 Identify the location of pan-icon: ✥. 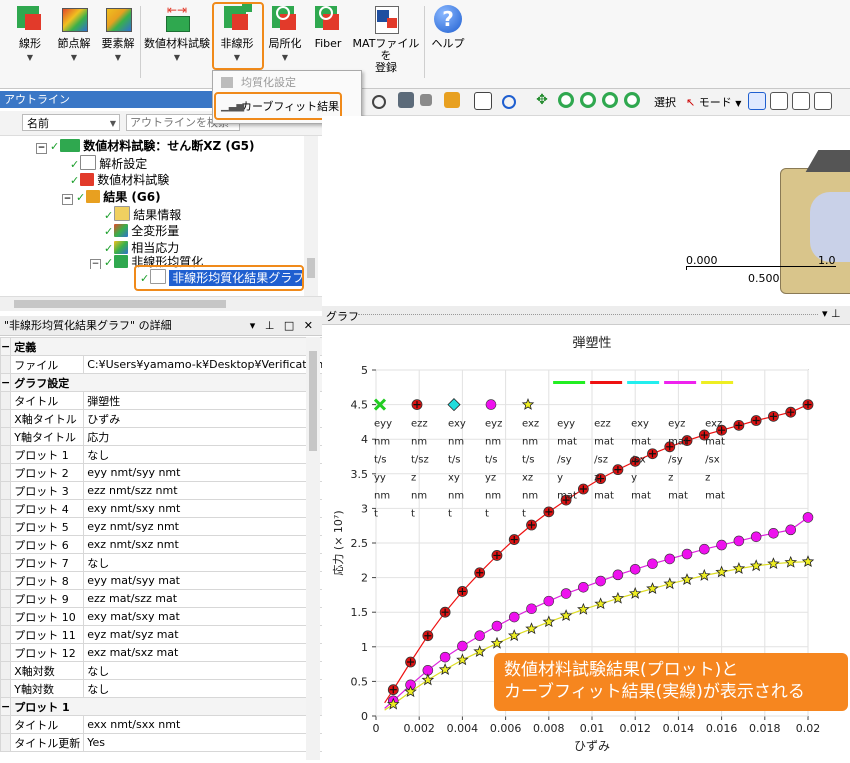
(542, 100).